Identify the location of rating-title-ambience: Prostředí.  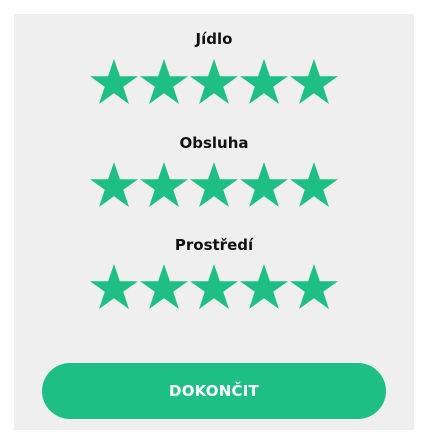
(214, 245).